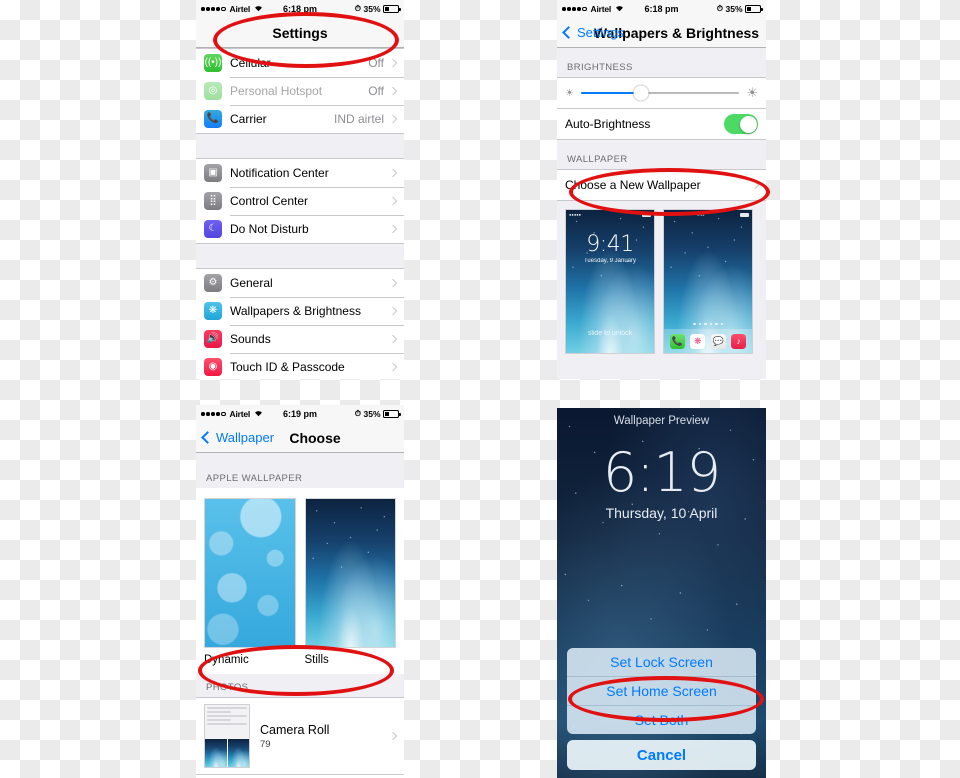 The image size is (960, 778). I want to click on settings-row-personal-hotspot: ◎ Personal Hotspot Off, so click(300, 91).